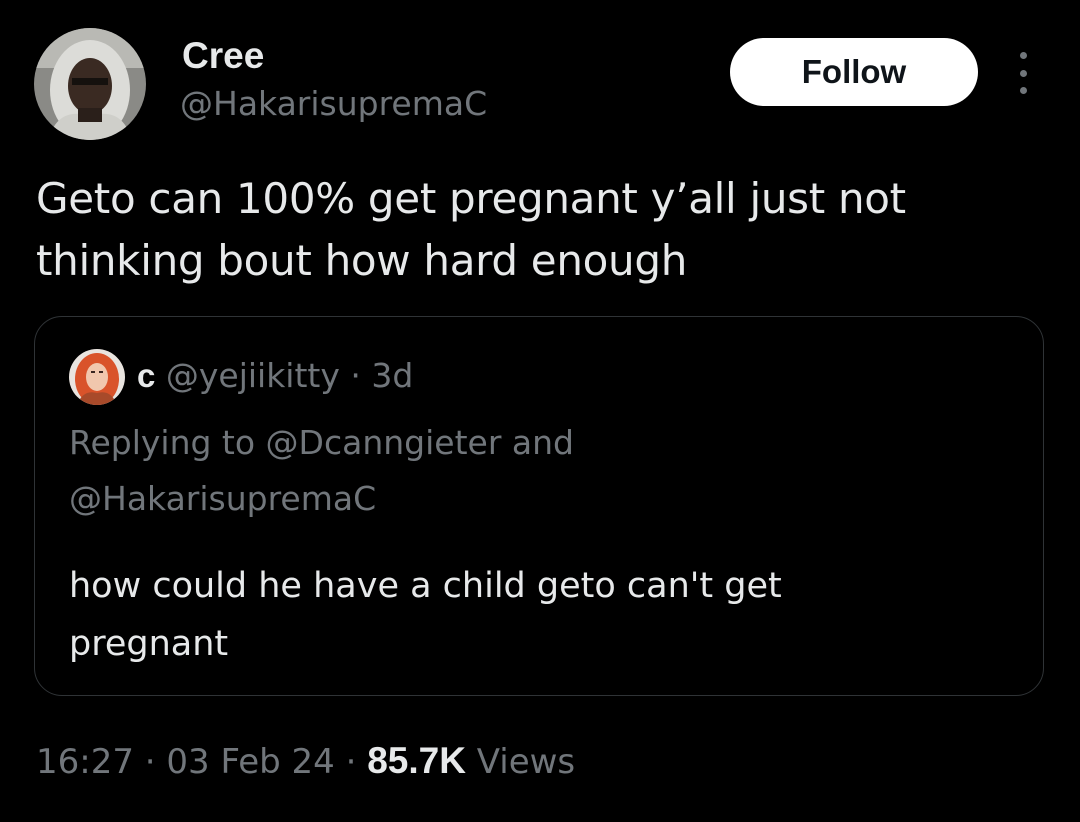  I want to click on quoted-header: c @yejiikitty · 3d, so click(275, 376).